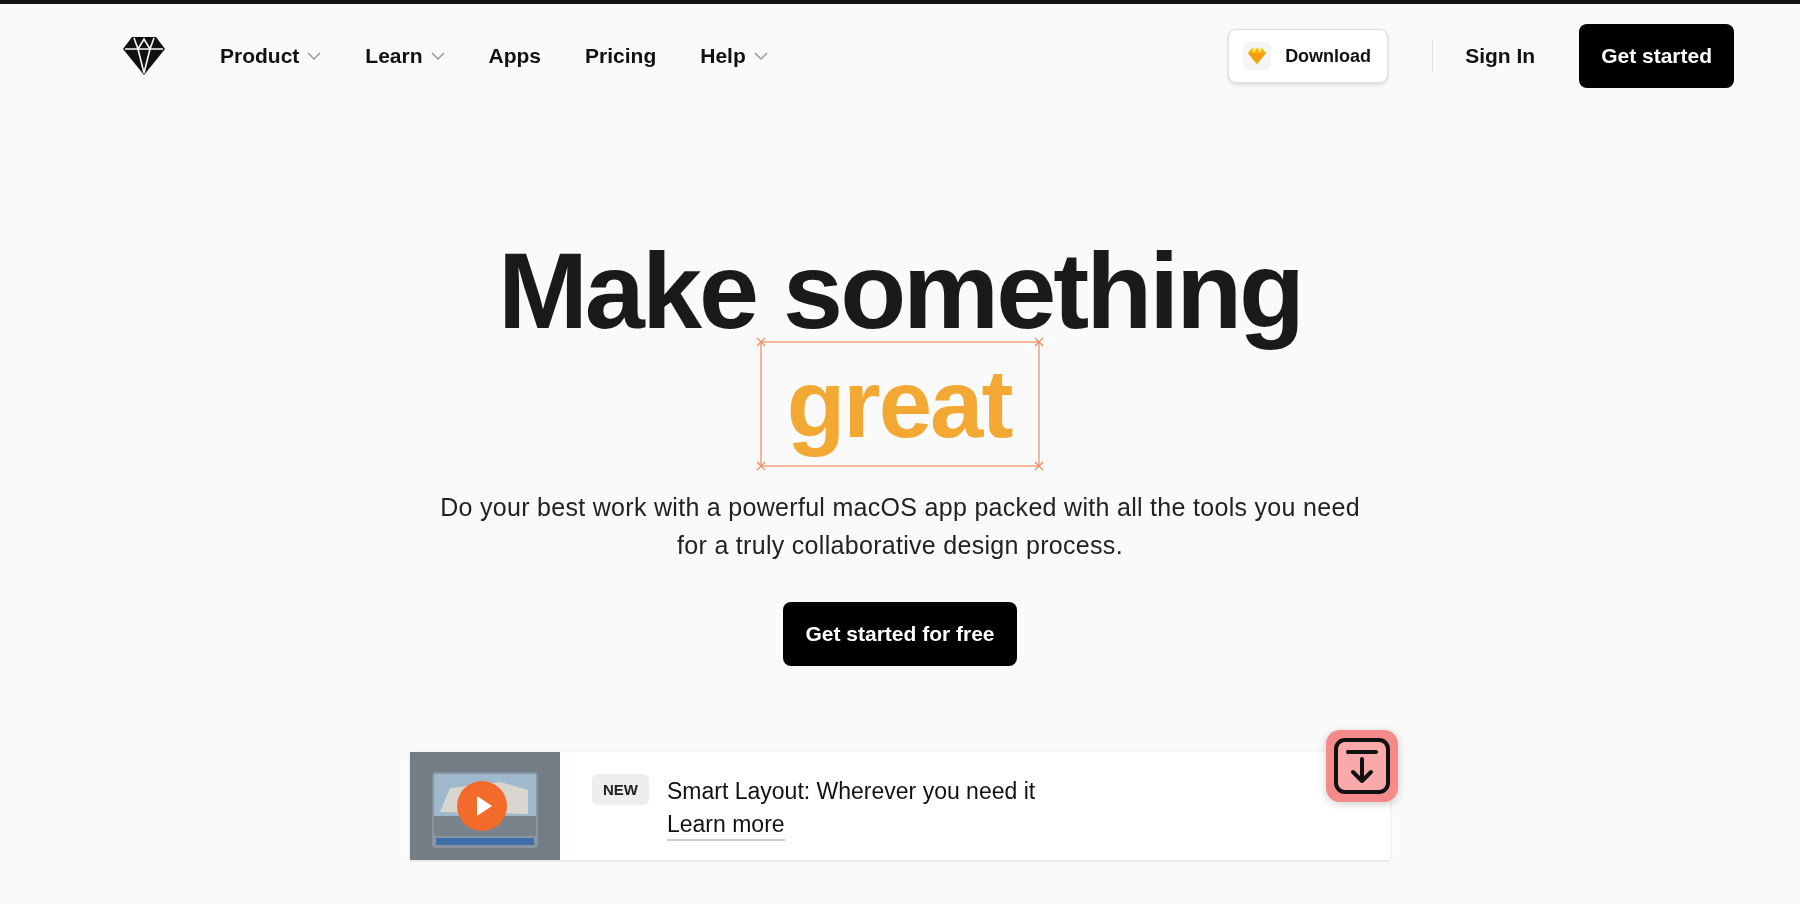  Describe the element at coordinates (405, 56) in the screenshot. I see `nav-link: Learn` at that location.